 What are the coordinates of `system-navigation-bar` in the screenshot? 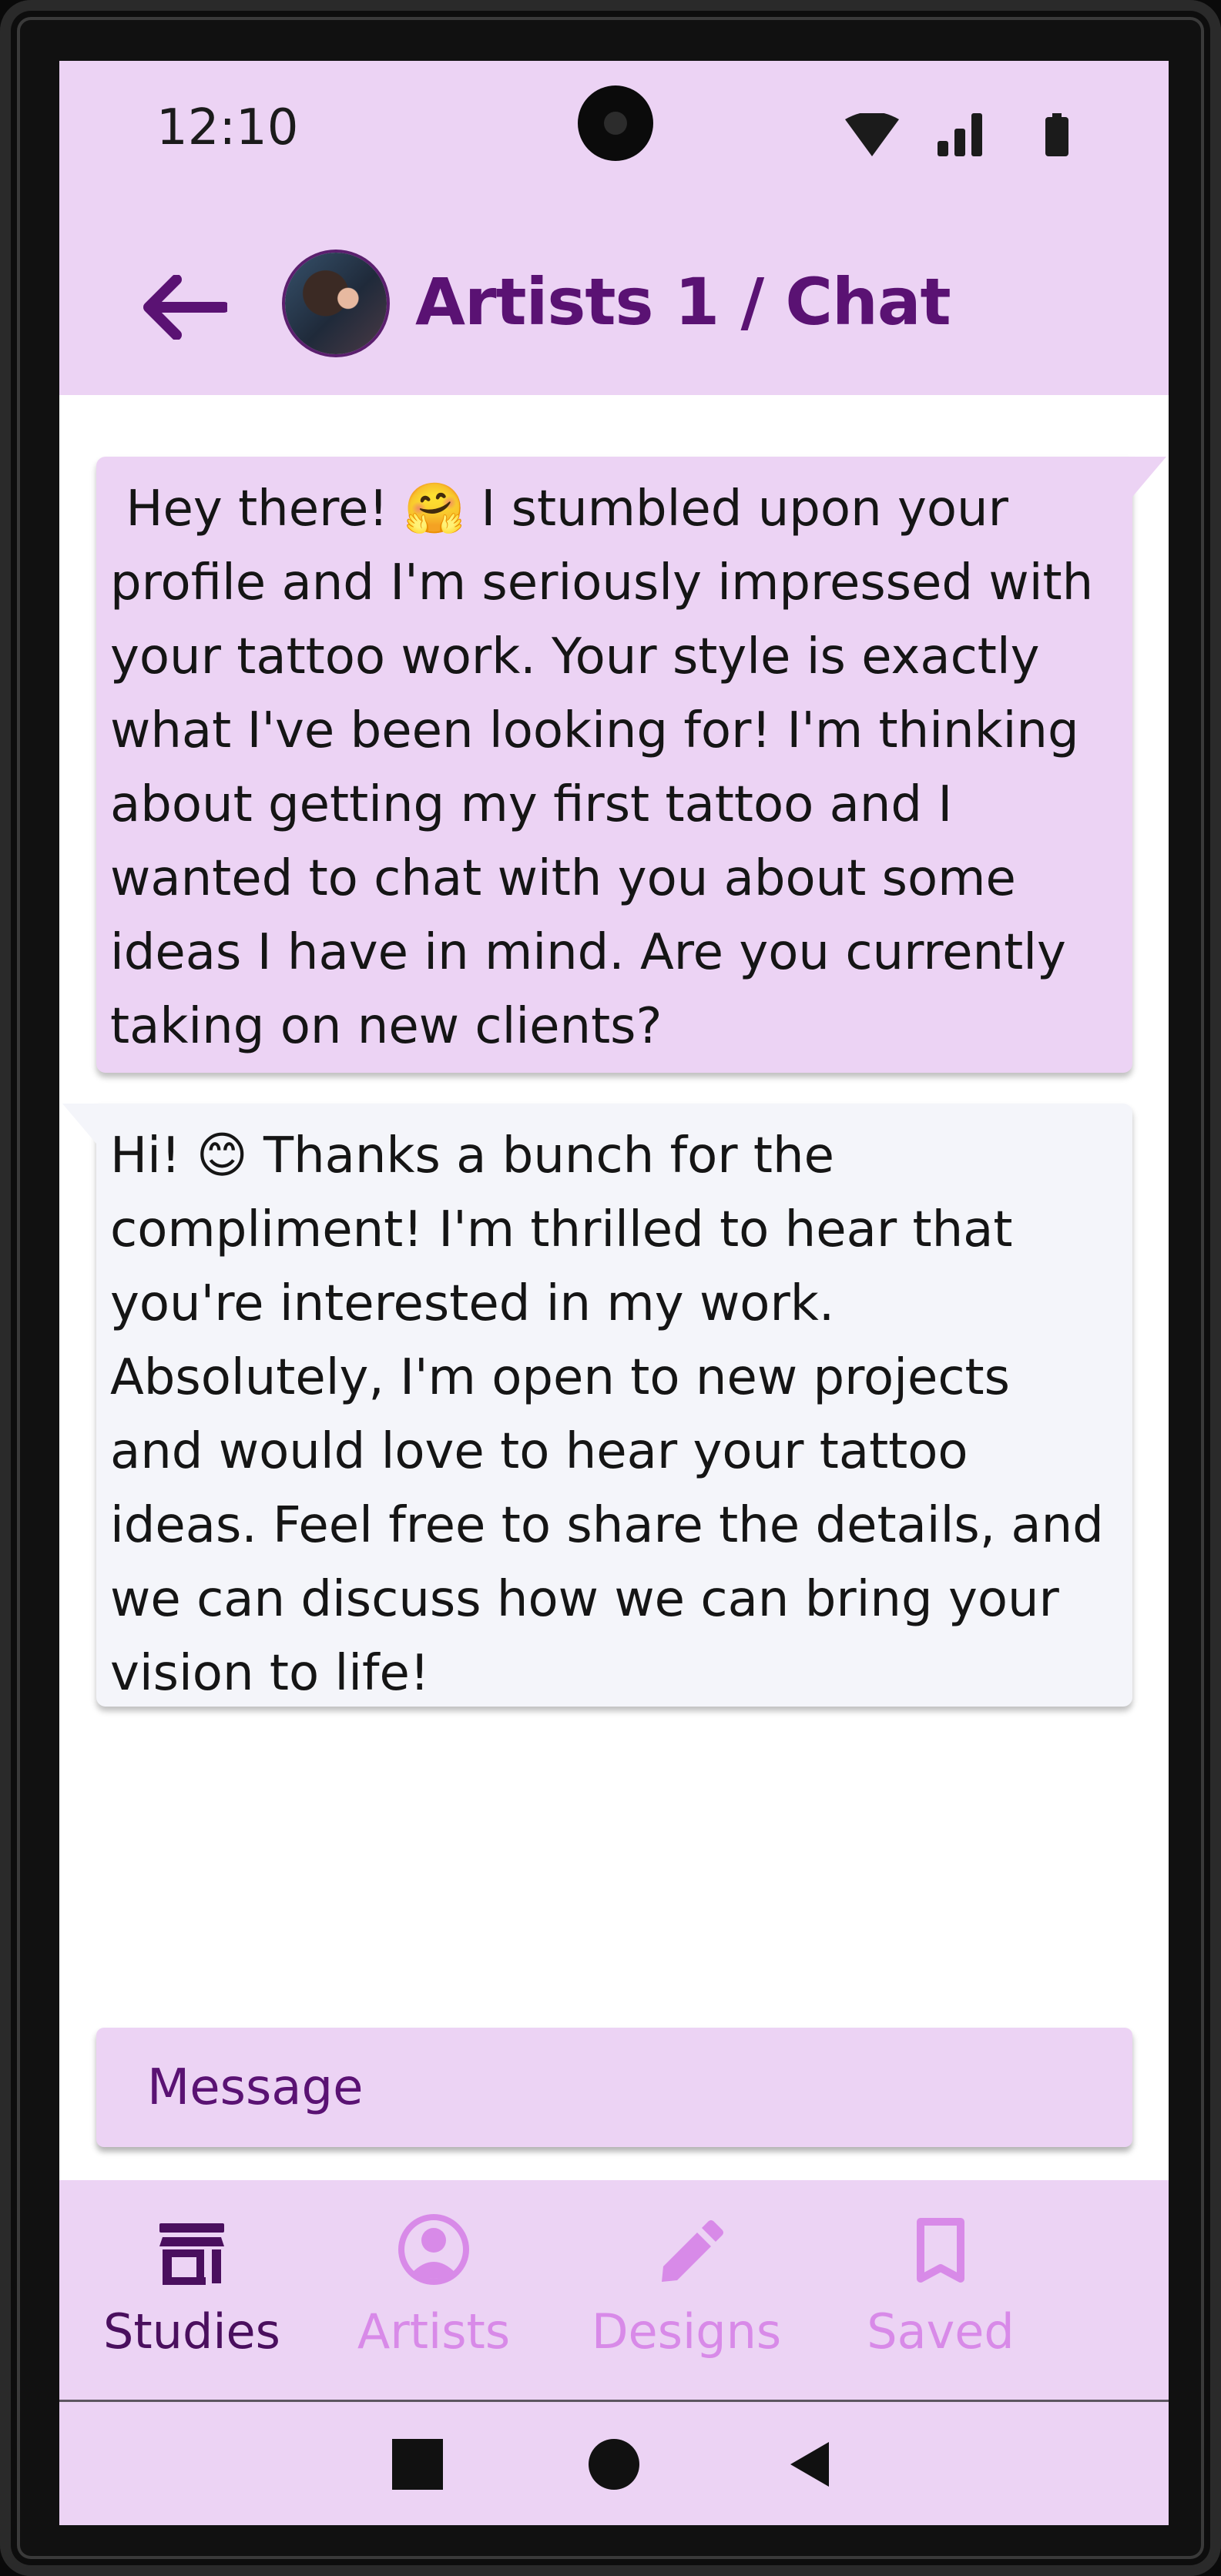 It's located at (614, 2463).